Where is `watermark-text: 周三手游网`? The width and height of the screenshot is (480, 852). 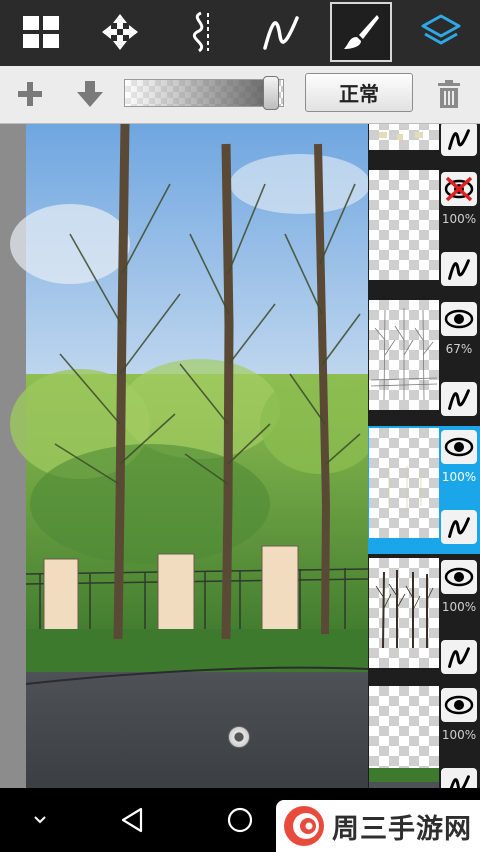
watermark-text: 周三手游网 is located at coordinates (402, 829).